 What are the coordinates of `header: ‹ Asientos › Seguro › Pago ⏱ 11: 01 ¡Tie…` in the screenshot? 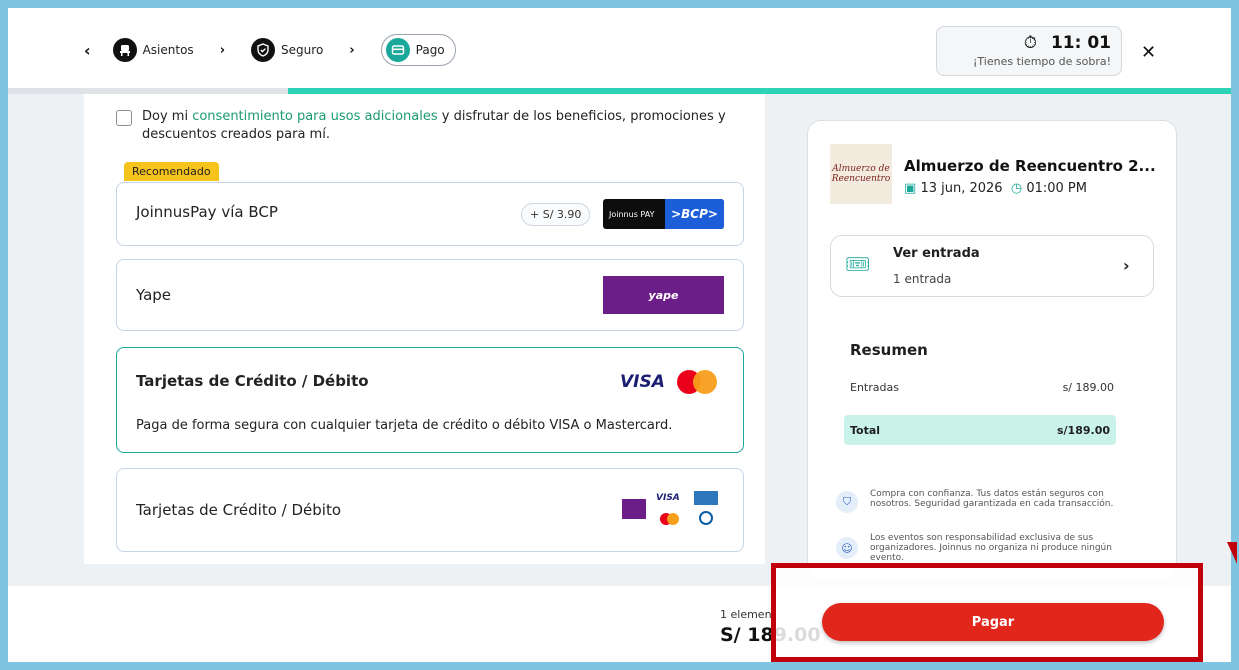 It's located at (619, 48).